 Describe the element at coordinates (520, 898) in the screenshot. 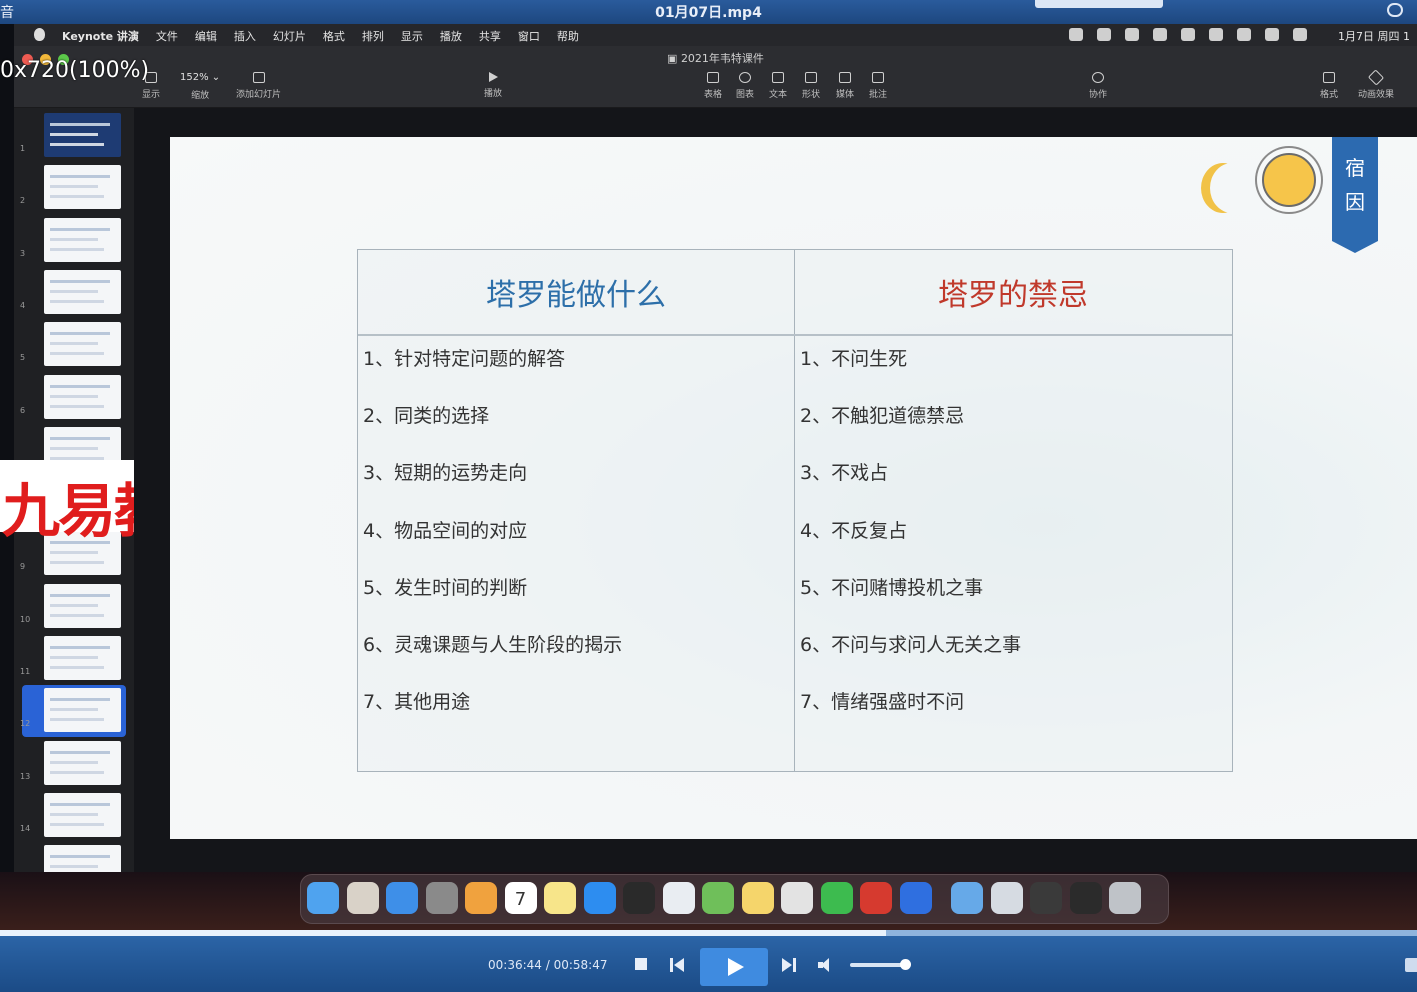

I see `calendar-icon: 7` at that location.